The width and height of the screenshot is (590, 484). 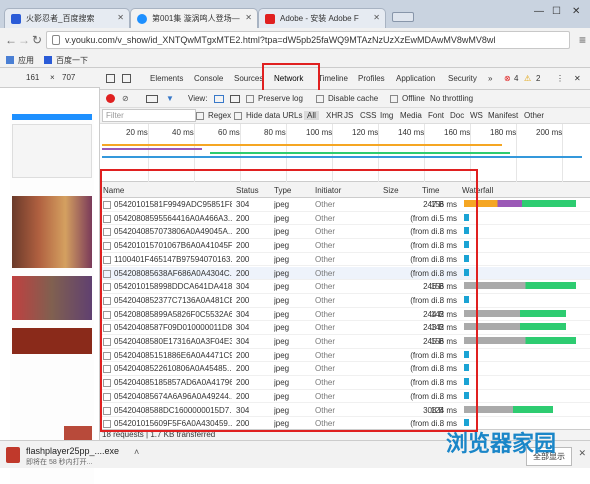 I want to click on watermark-logo: 浏览器家园, so click(x=501, y=444).